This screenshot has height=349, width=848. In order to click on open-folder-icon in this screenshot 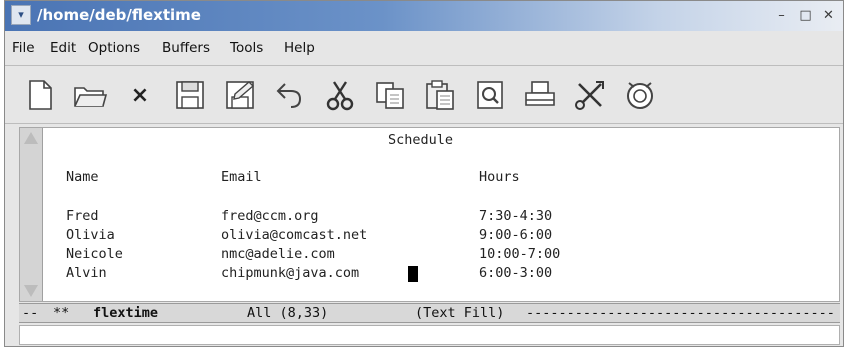, I will do `click(90, 95)`.